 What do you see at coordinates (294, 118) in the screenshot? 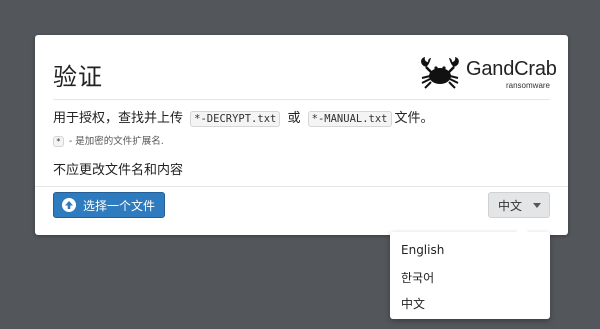
I see `instruction-or: 或` at bounding box center [294, 118].